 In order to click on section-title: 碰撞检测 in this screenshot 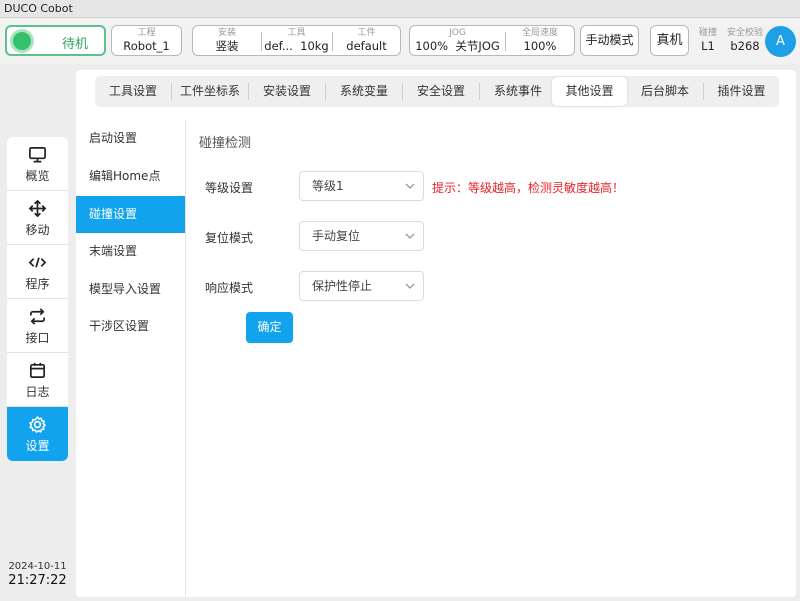, I will do `click(225, 143)`.